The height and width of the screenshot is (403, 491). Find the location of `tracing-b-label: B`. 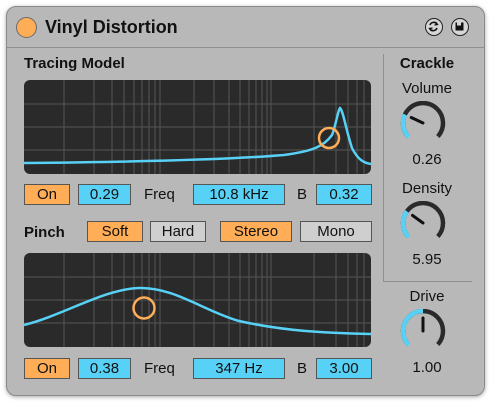

tracing-b-label: B is located at coordinates (302, 194).